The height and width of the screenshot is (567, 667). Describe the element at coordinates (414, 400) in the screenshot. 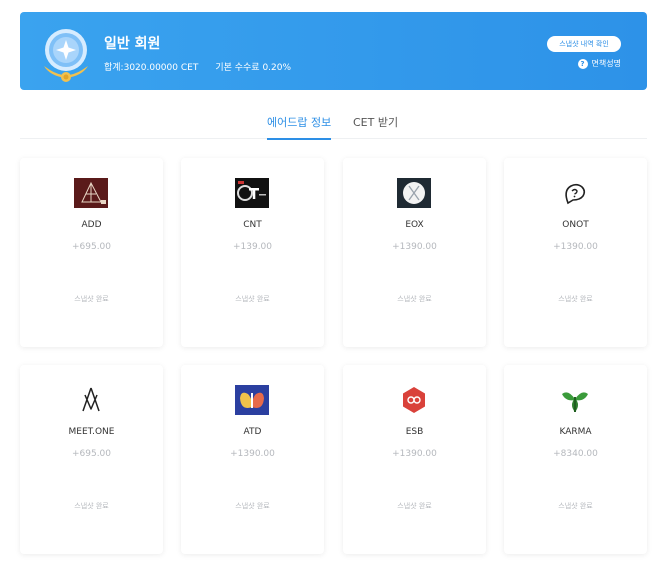

I see `esb-logo-icon` at that location.